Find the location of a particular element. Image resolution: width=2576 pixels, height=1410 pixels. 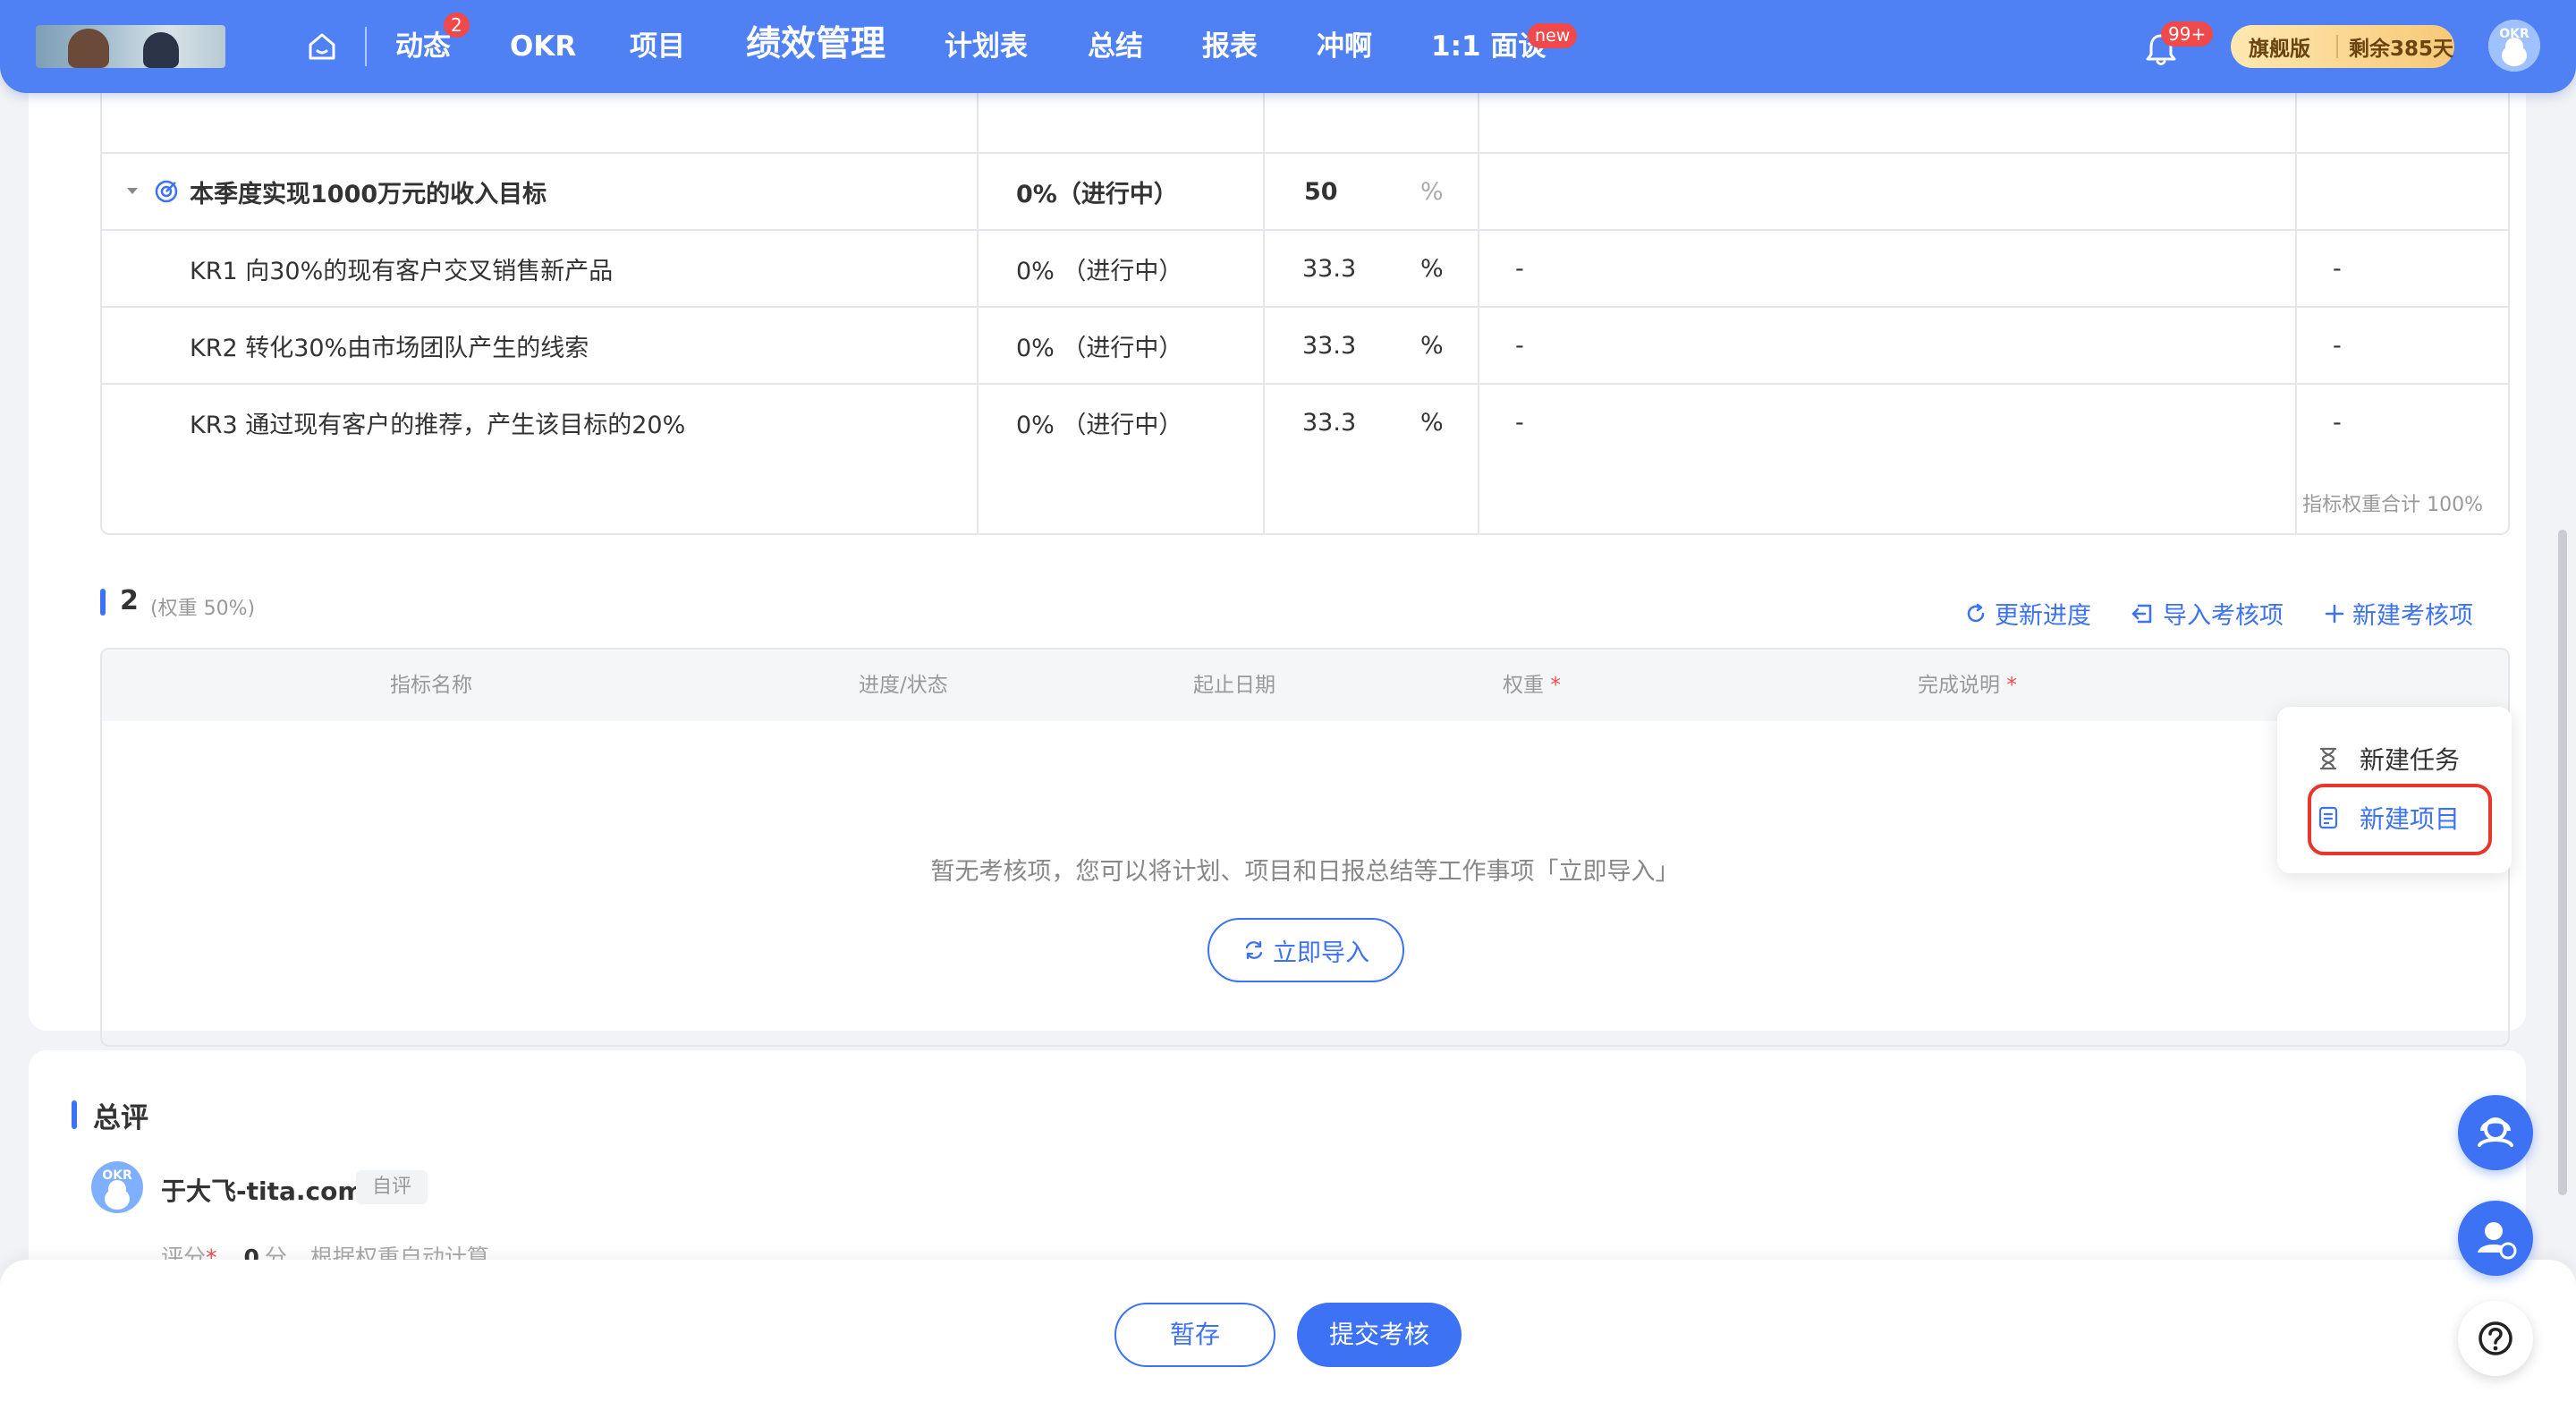

nav-item-dynamic: 动态 is located at coordinates (423, 47).